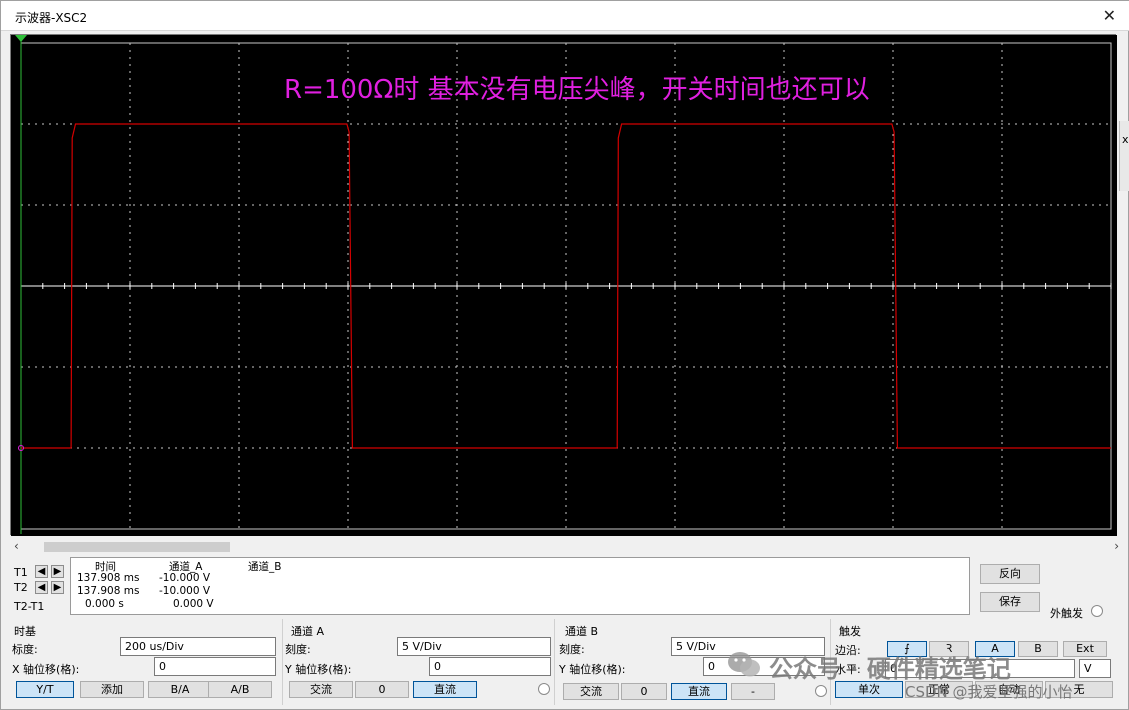 The width and height of the screenshot is (1129, 710). Describe the element at coordinates (848, 650) in the screenshot. I see `trigger-edge-label: 边沿:` at that location.